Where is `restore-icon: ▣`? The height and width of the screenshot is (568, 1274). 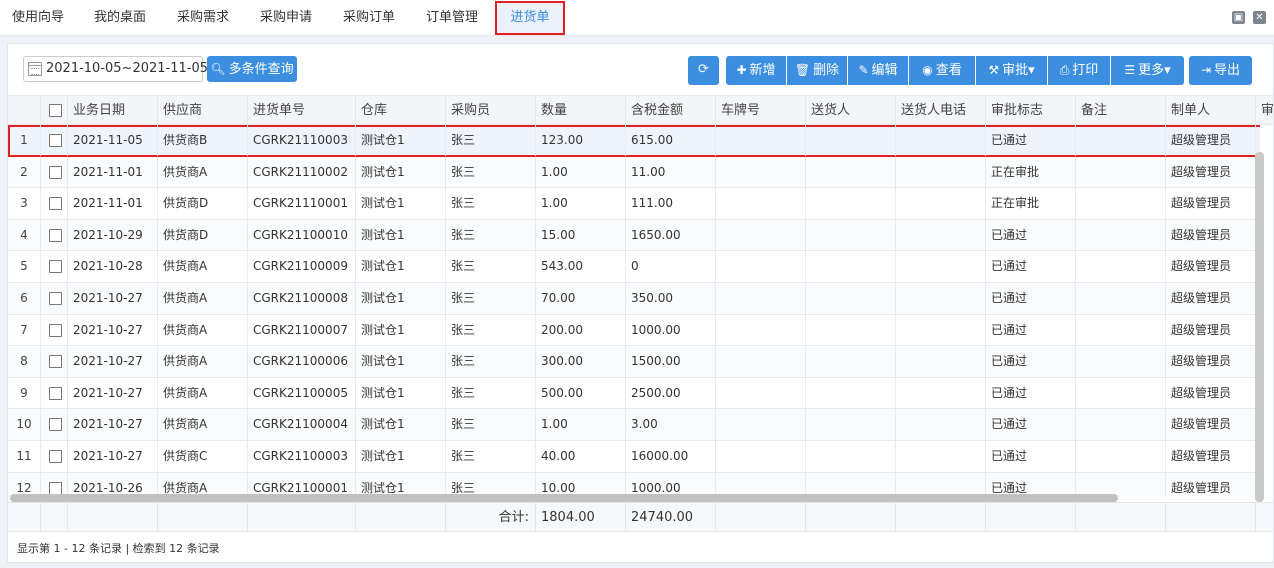
restore-icon: ▣ is located at coordinates (1238, 17).